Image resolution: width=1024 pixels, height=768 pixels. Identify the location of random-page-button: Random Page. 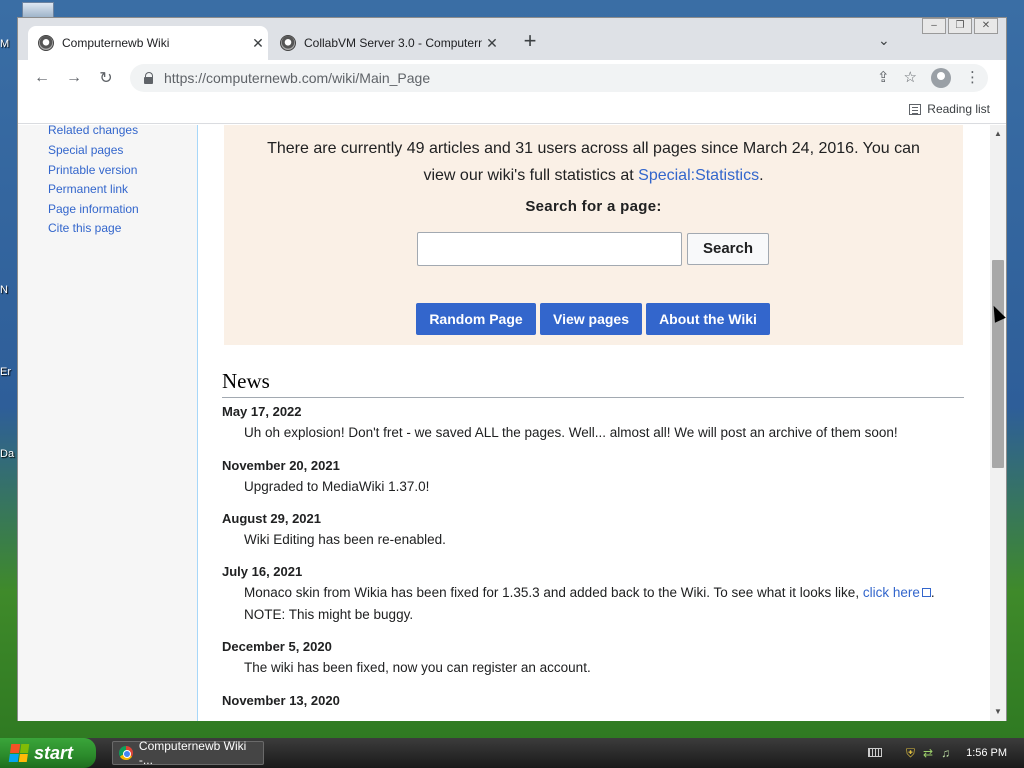
(476, 319).